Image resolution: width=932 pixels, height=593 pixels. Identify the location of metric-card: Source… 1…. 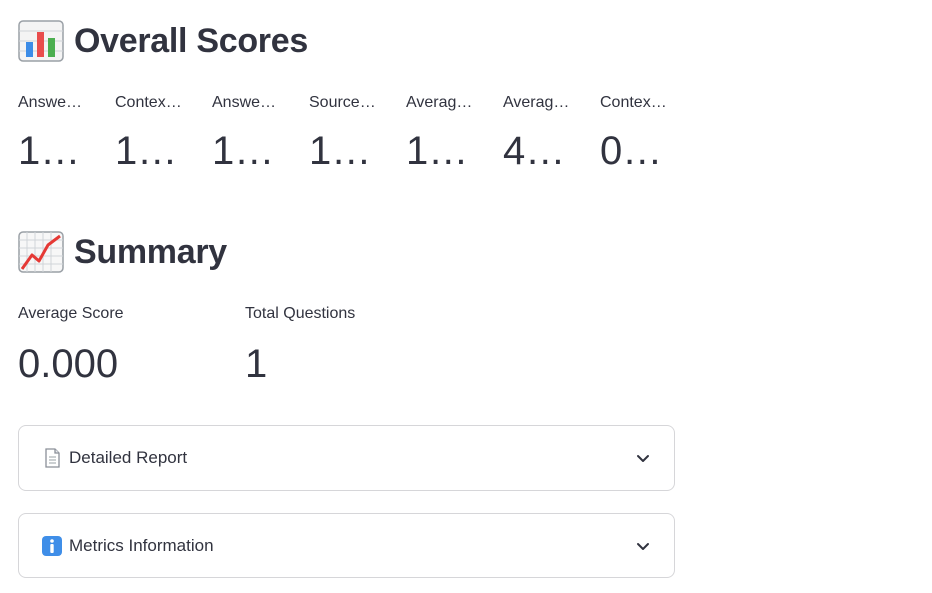
(357, 134).